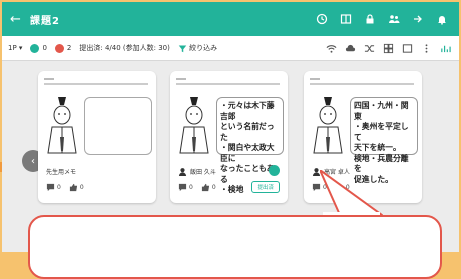 The height and width of the screenshot is (279, 461). What do you see at coordinates (394, 19) in the screenshot?
I see `people-icon` at bounding box center [394, 19].